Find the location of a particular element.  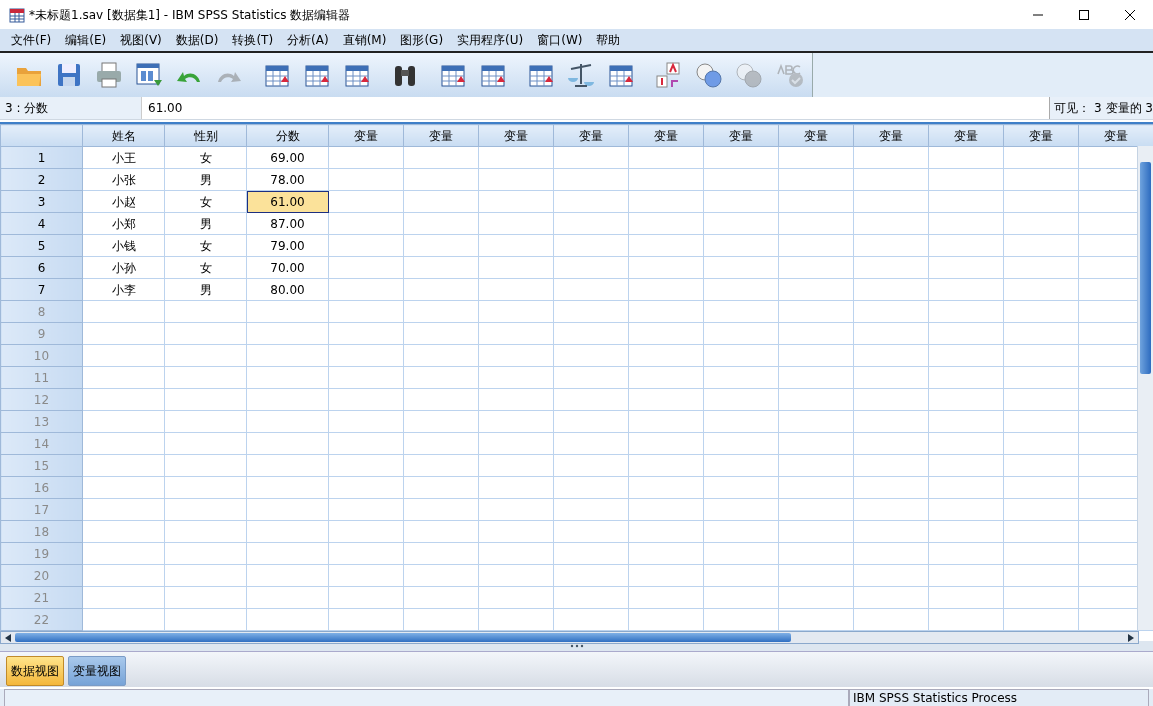

close-icon is located at coordinates (1130, 14).